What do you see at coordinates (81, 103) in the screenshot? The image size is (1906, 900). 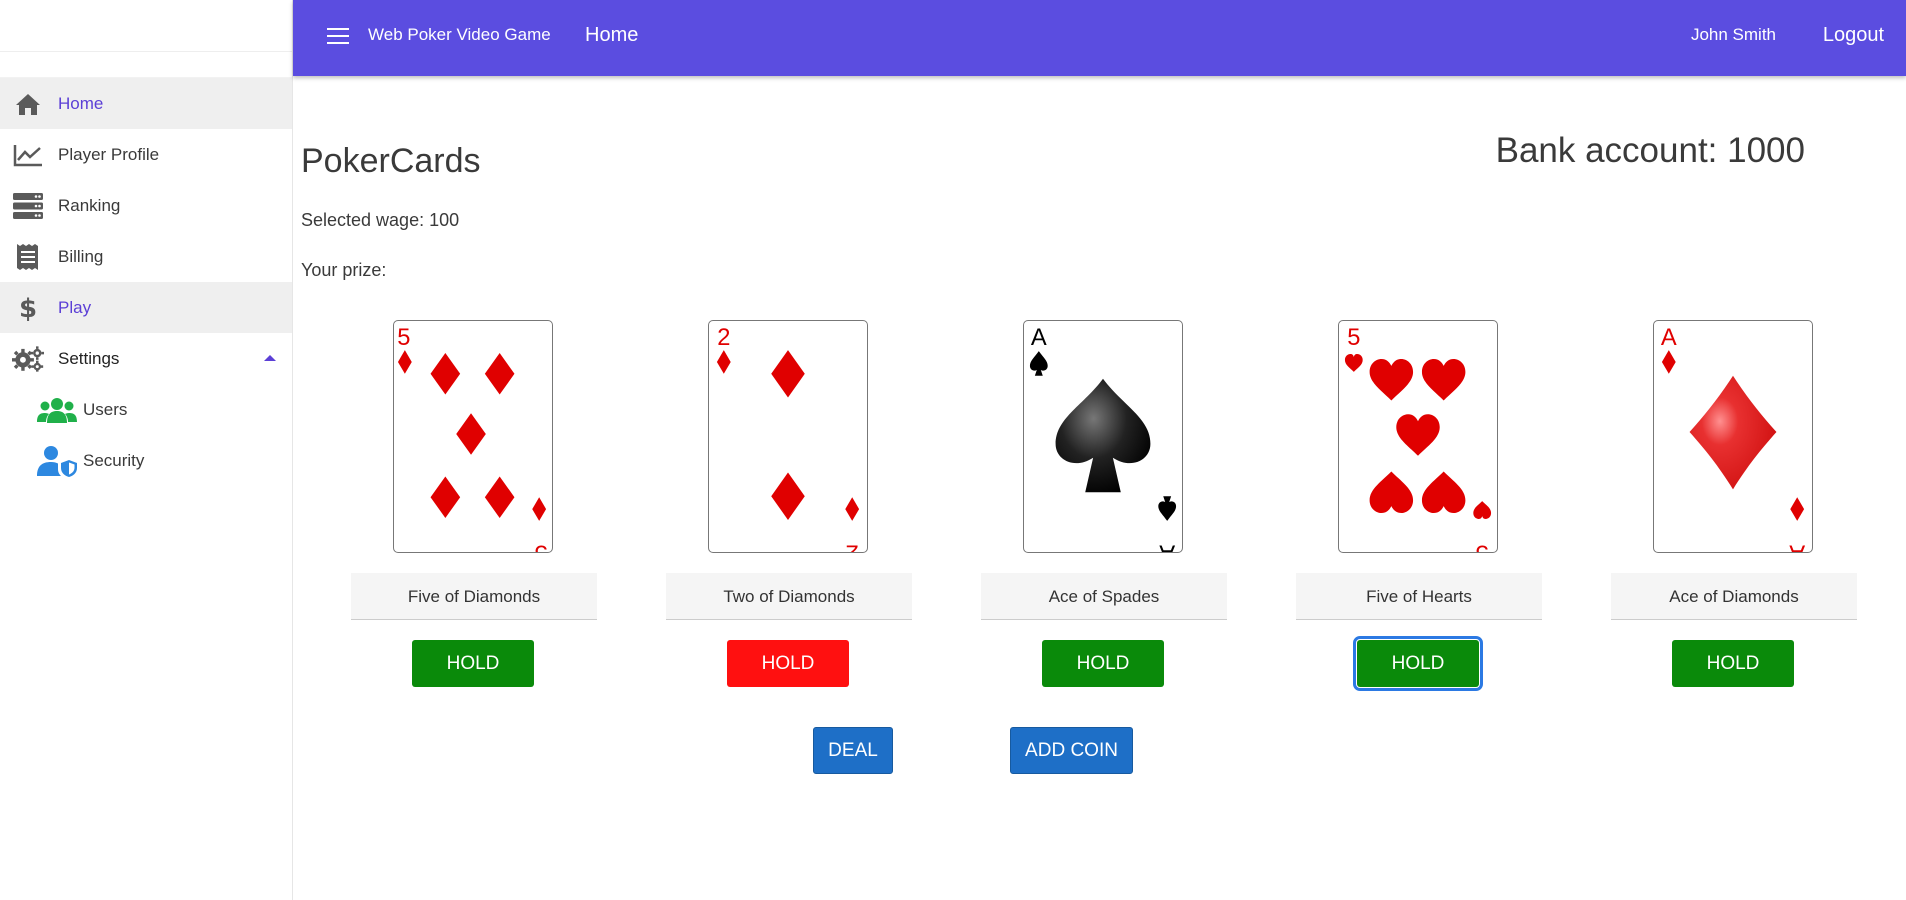 I see `sidebar-item-label: Home` at bounding box center [81, 103].